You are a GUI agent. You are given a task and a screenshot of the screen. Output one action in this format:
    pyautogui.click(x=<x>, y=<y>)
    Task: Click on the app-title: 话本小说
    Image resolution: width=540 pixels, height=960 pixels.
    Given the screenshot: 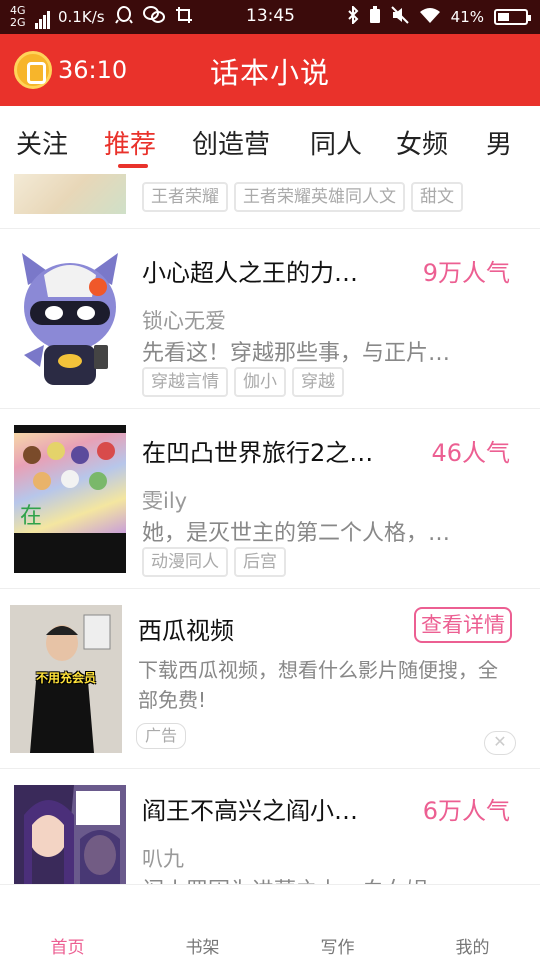 What is the action you would take?
    pyautogui.click(x=269, y=73)
    